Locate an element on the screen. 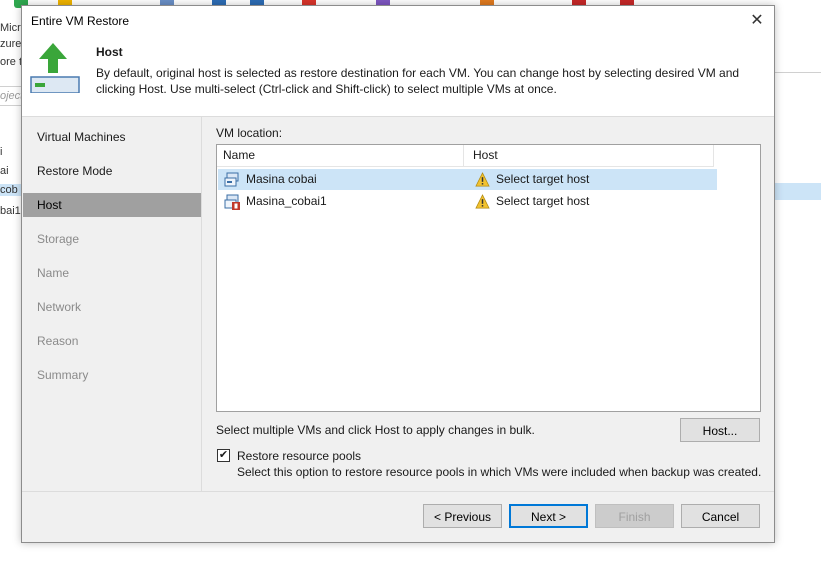 The image size is (821, 579). step-virtual-machines: Virtual Machines is located at coordinates (112, 137).